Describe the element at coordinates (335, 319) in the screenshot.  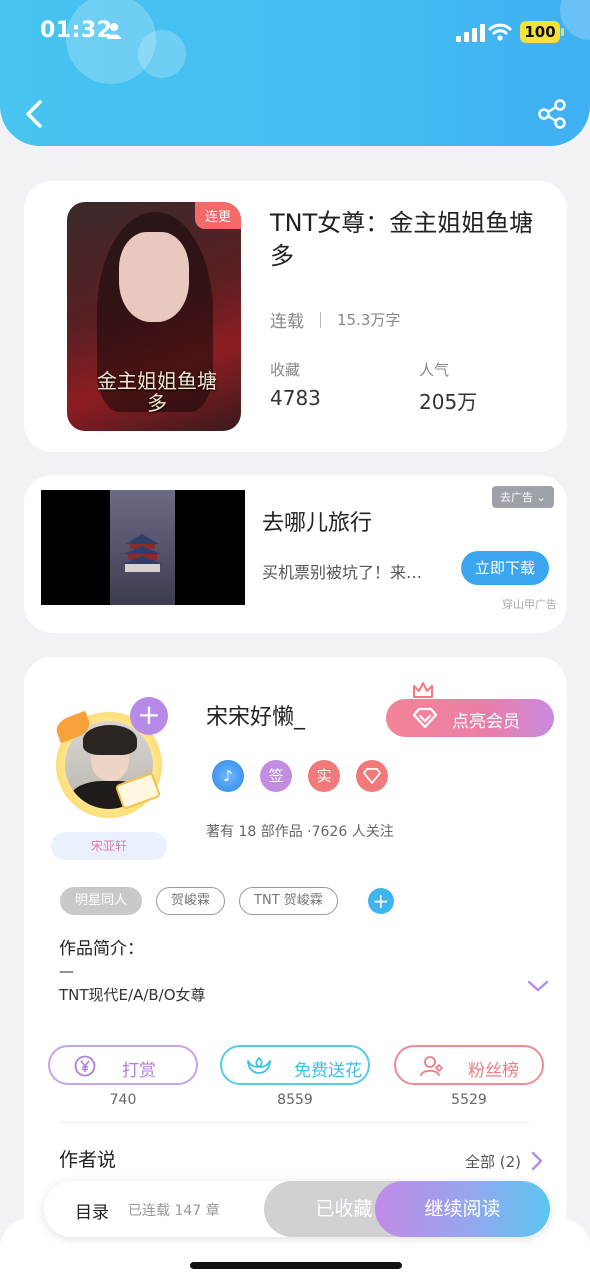
I see `book-status-row: 连载 15.3万字` at that location.